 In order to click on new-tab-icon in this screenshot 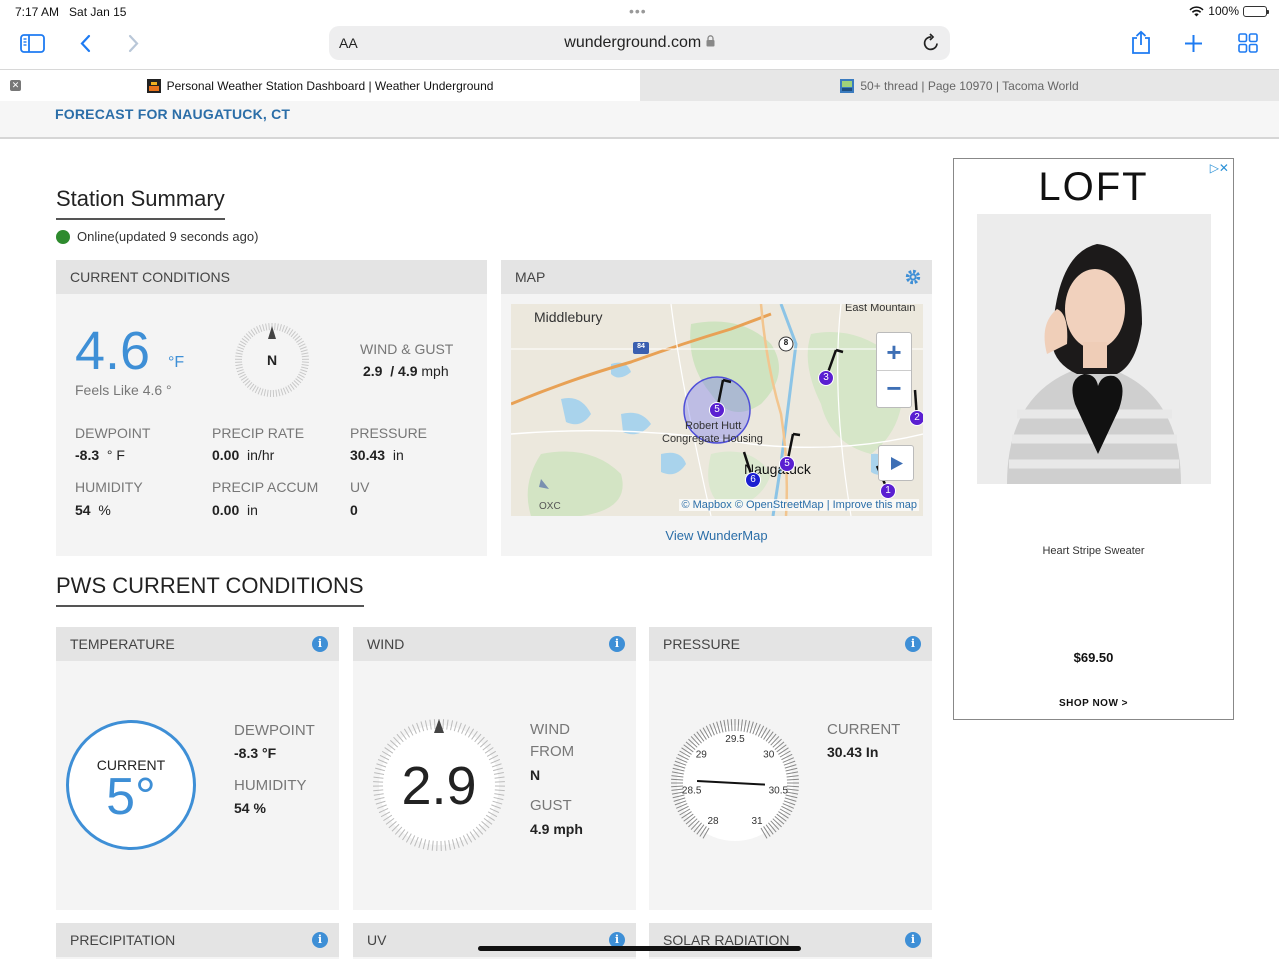, I will do `click(1193, 43)`.